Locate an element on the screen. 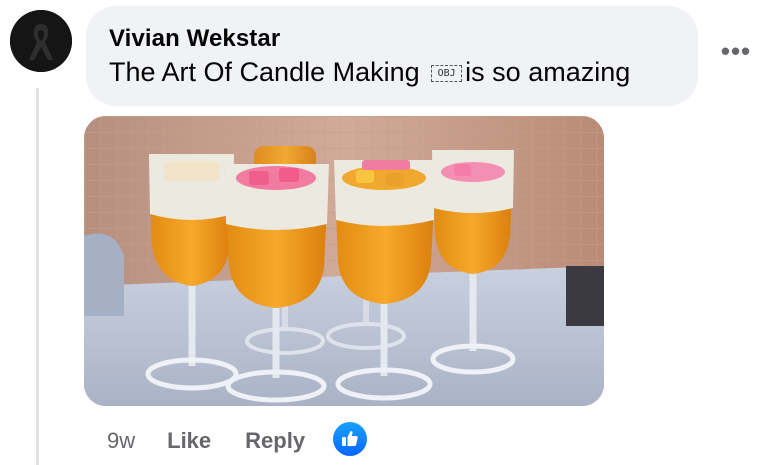 The height and width of the screenshot is (465, 778). comment-text-part1: The Art Of Candle Making is located at coordinates (264, 72).